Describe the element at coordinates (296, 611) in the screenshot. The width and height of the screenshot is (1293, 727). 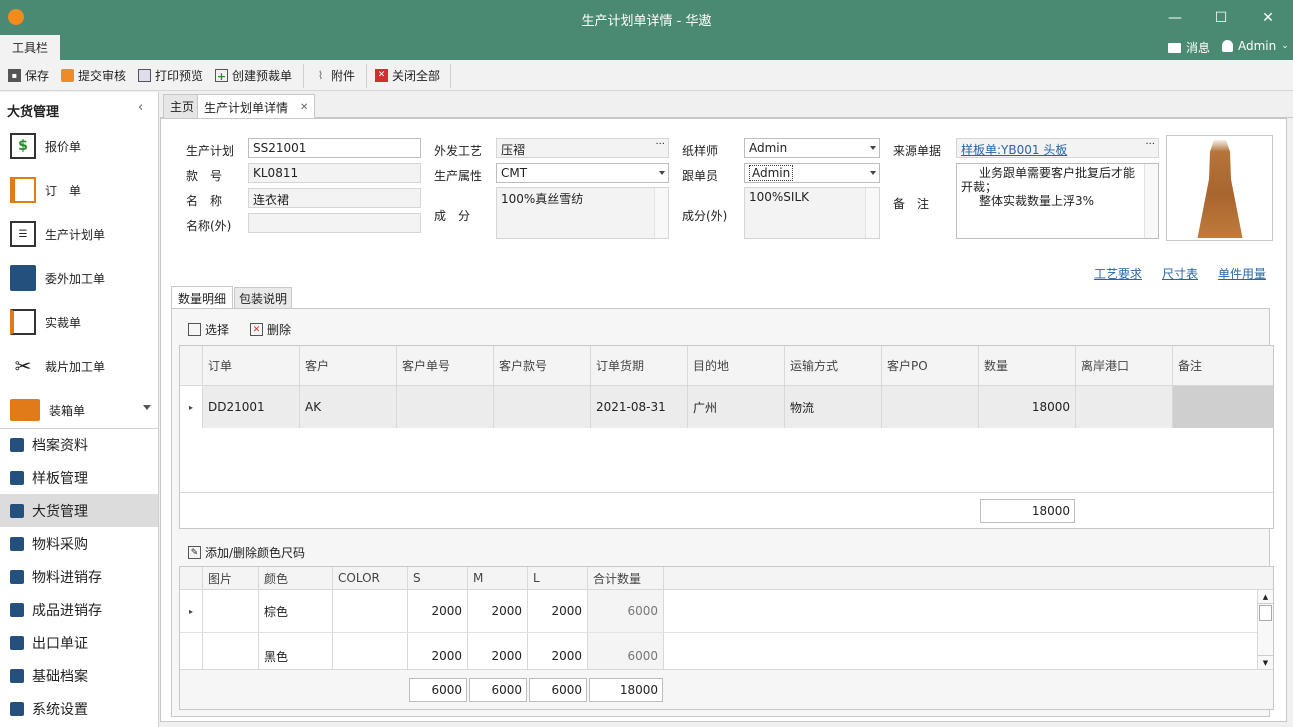
I see `table-cell: 棕色` at that location.